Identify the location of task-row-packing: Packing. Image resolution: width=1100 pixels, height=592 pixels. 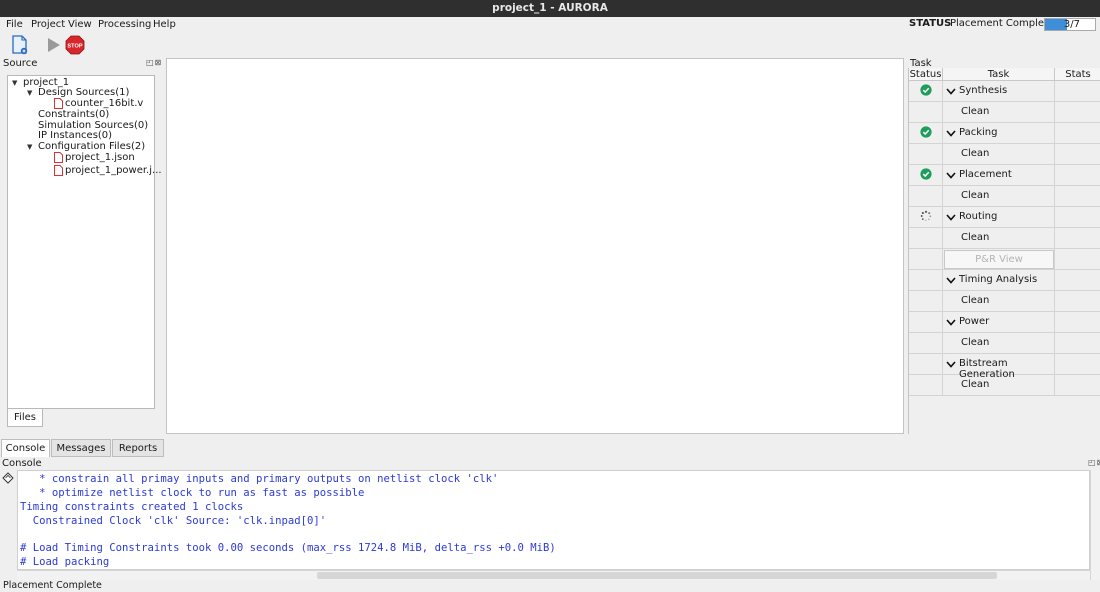
(1004, 133).